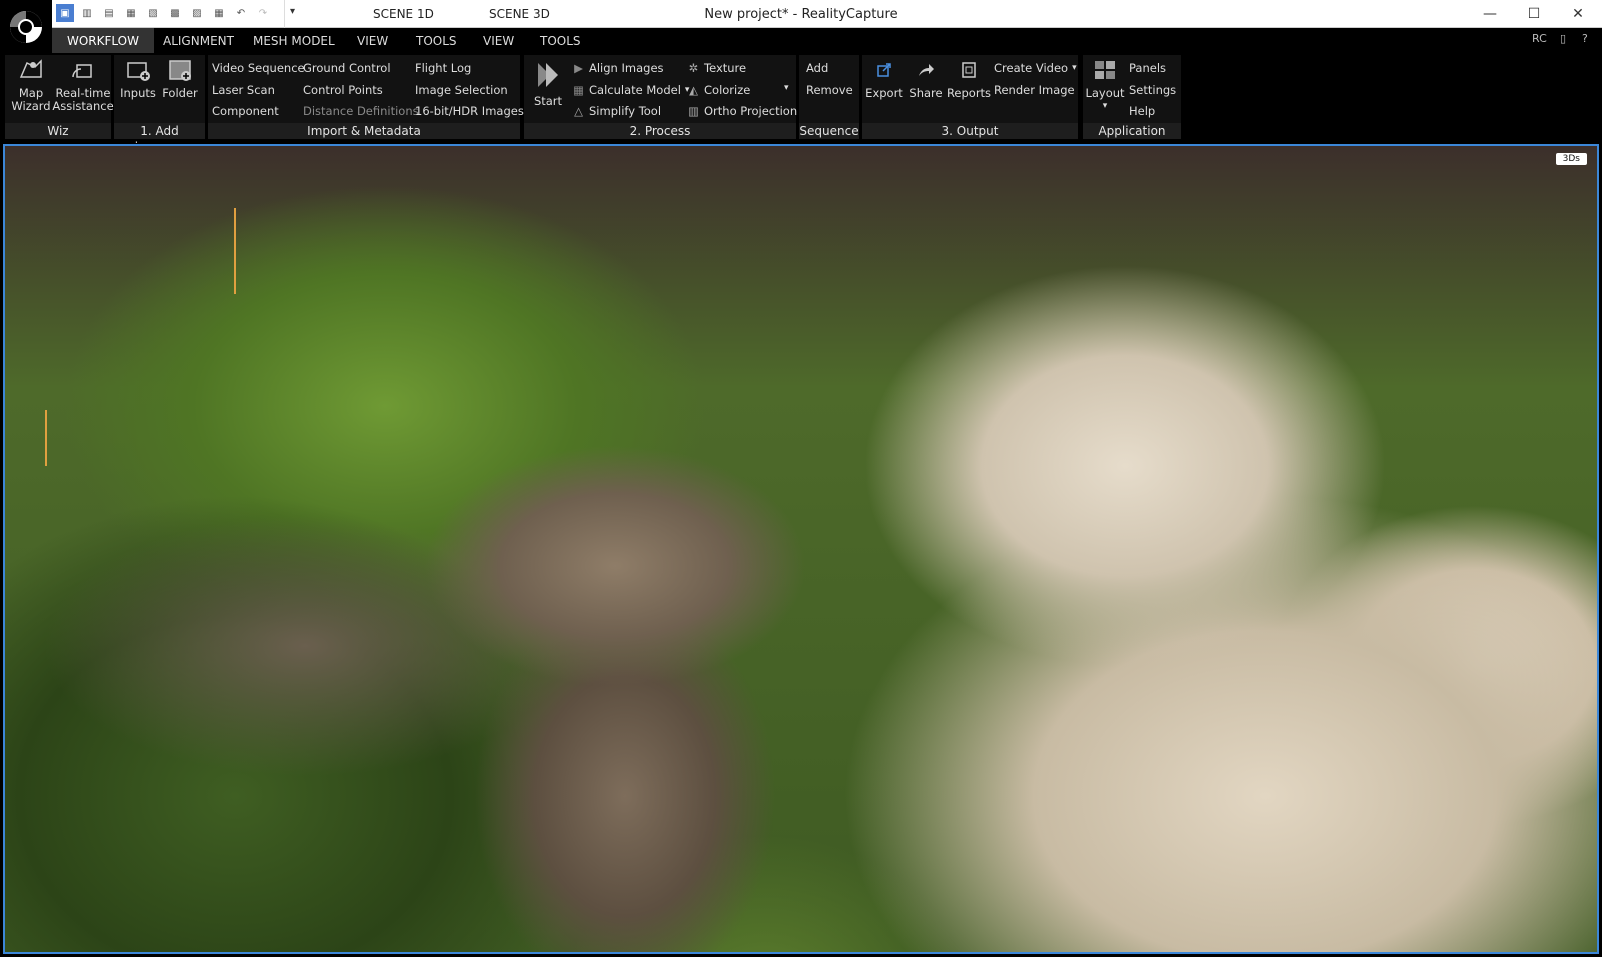 Image resolution: width=1602 pixels, height=957 pixels. What do you see at coordinates (138, 93) in the screenshot?
I see `inputs-label: Inputs` at bounding box center [138, 93].